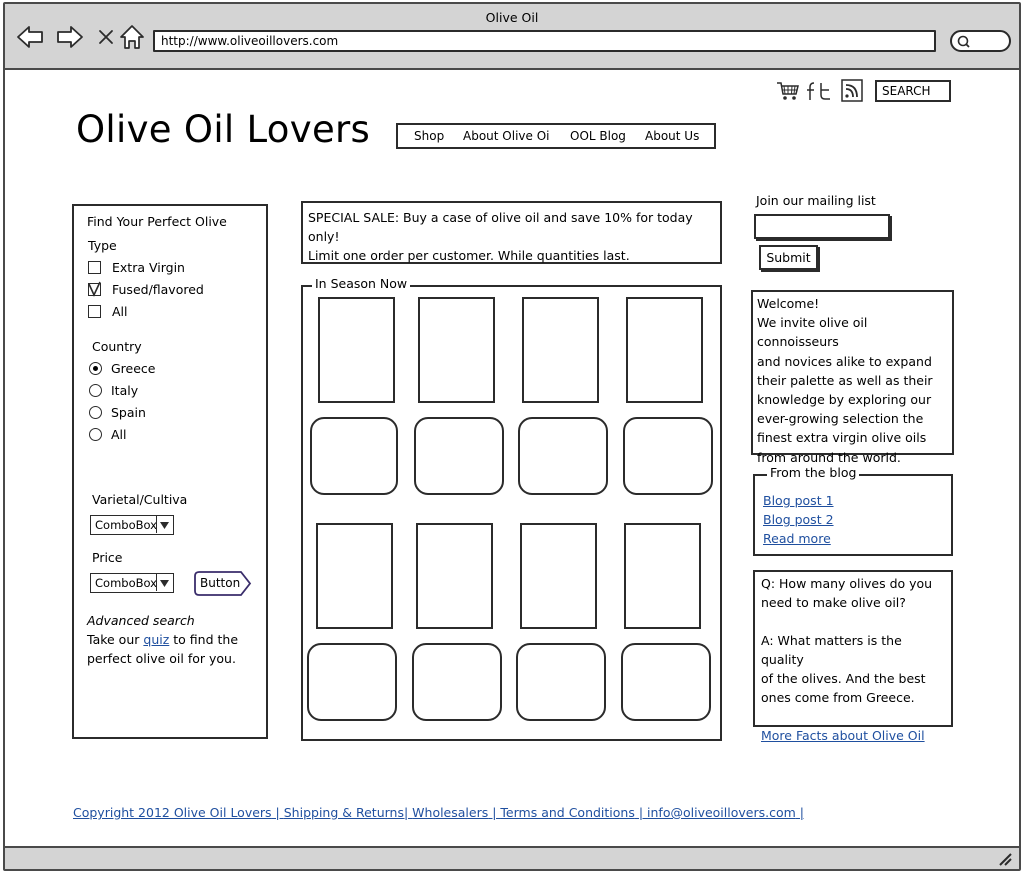 This screenshot has height=874, width=1024. Describe the element at coordinates (133, 368) in the screenshot. I see `radio-greece-label: Greece` at that location.